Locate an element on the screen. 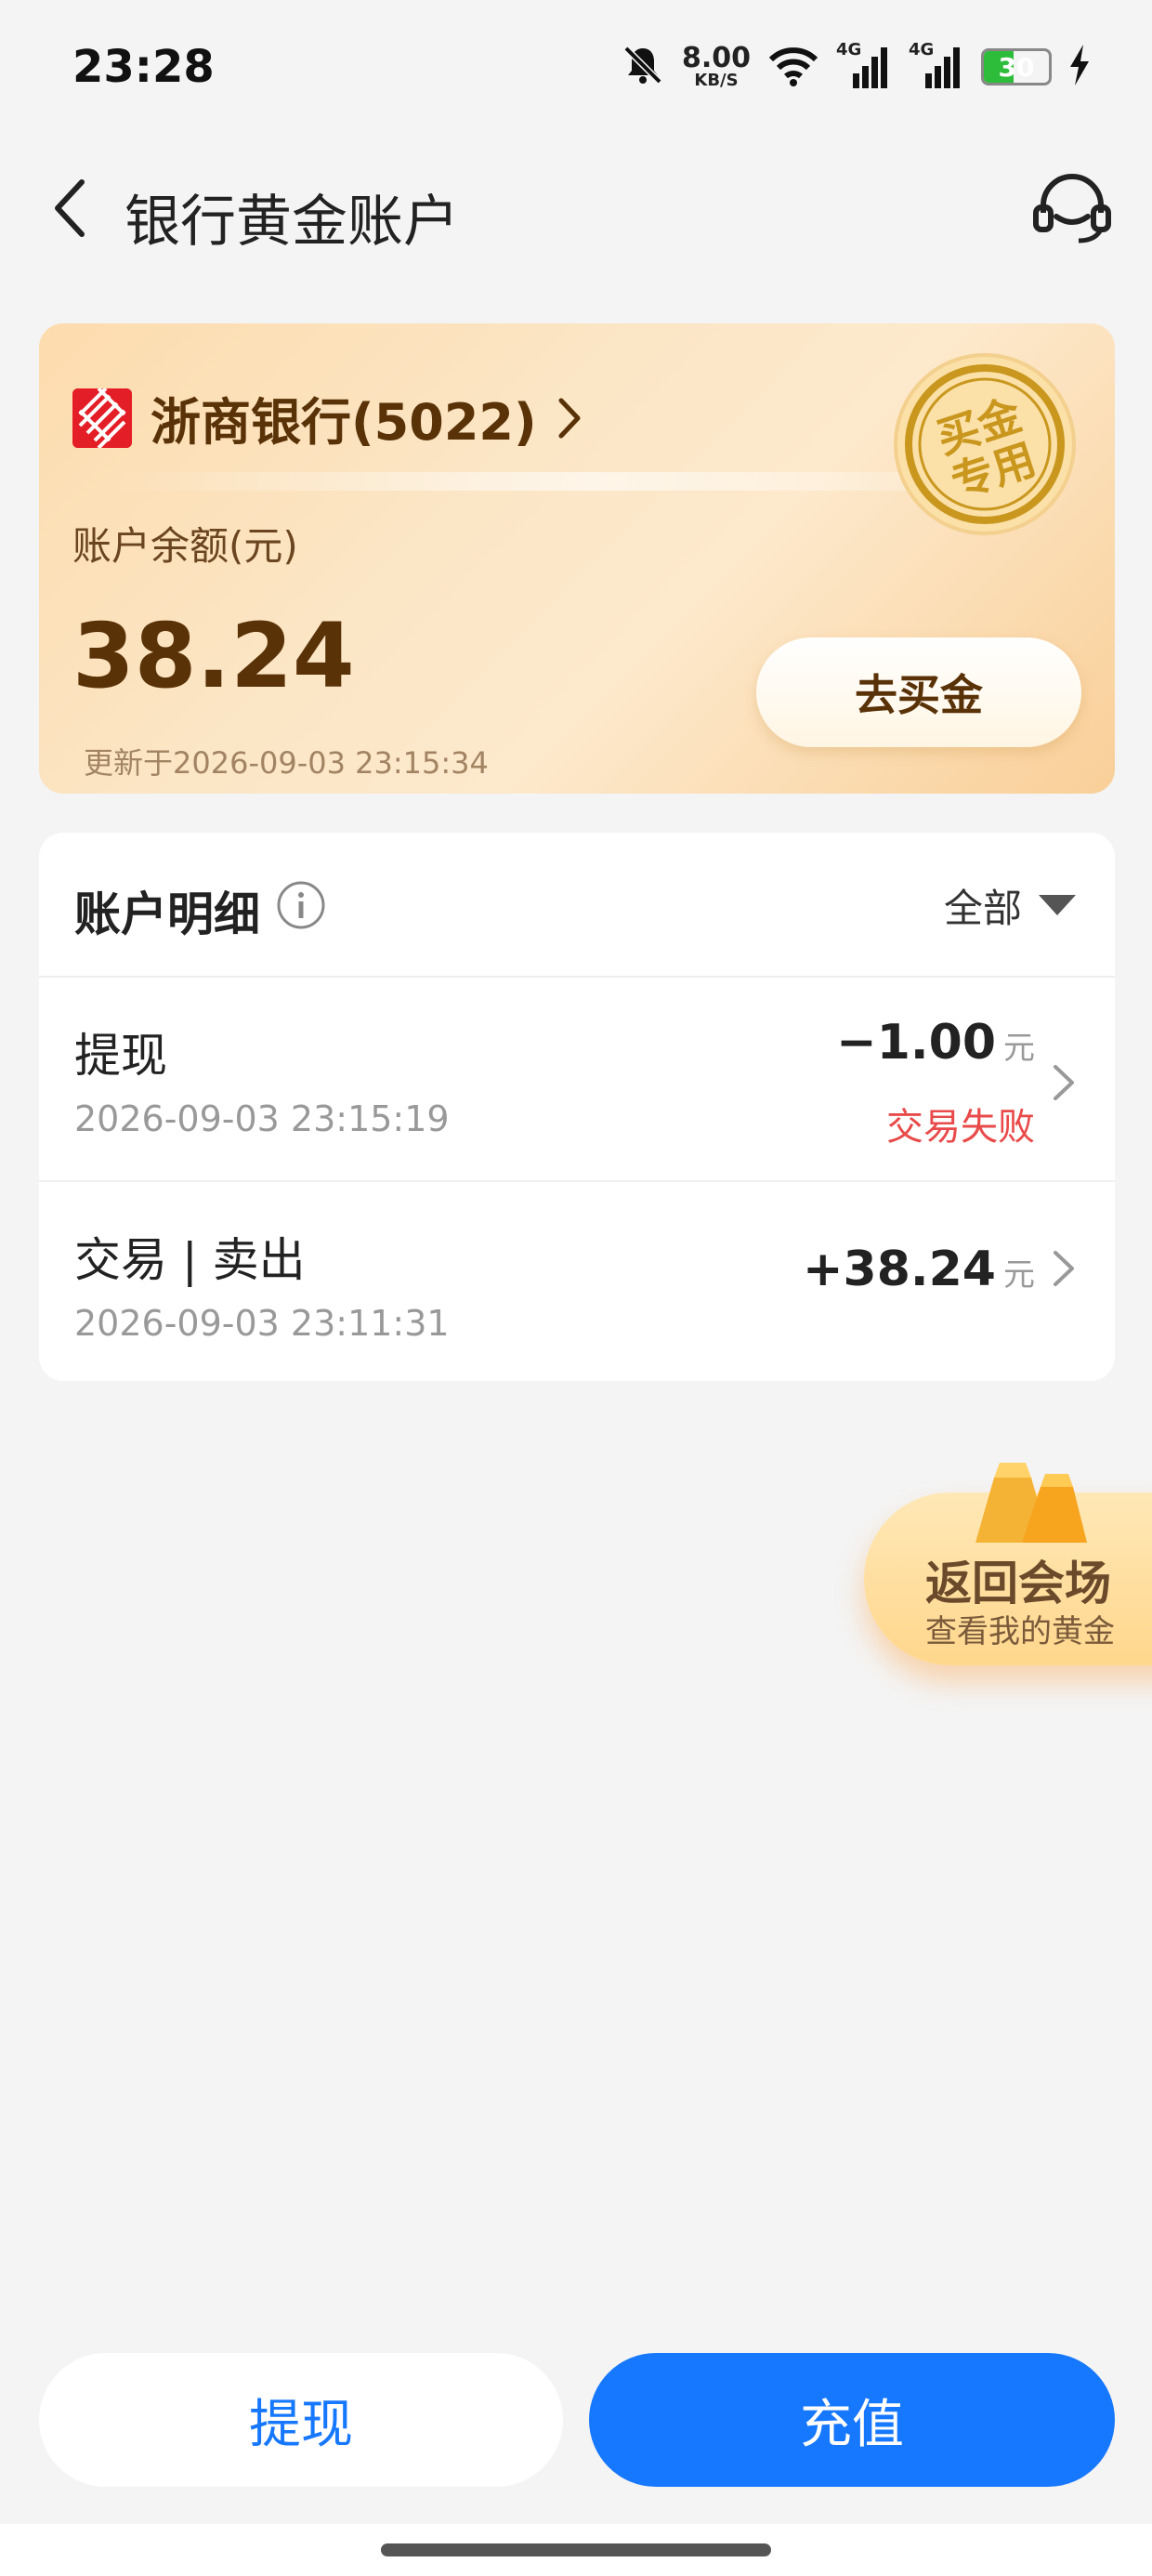 This screenshot has height=2576, width=1152. home-bar is located at coordinates (576, 2549).